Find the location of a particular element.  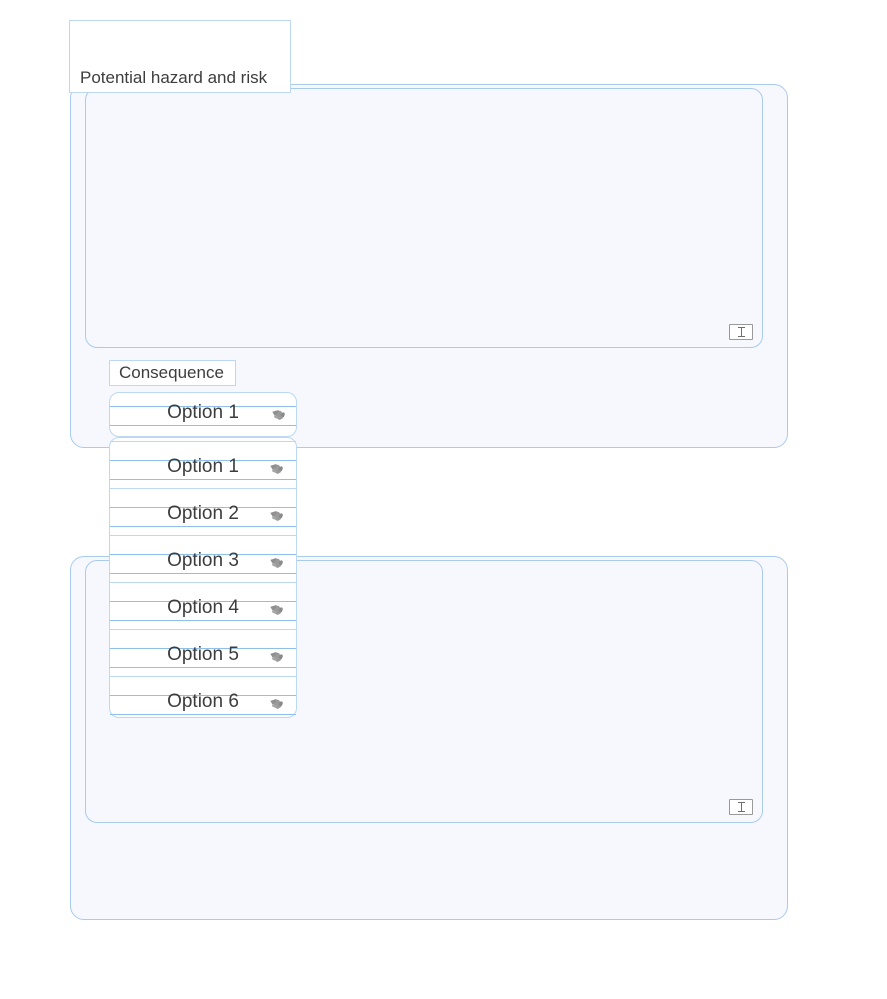

combobox-selected-value: Option 1 is located at coordinates (203, 412).